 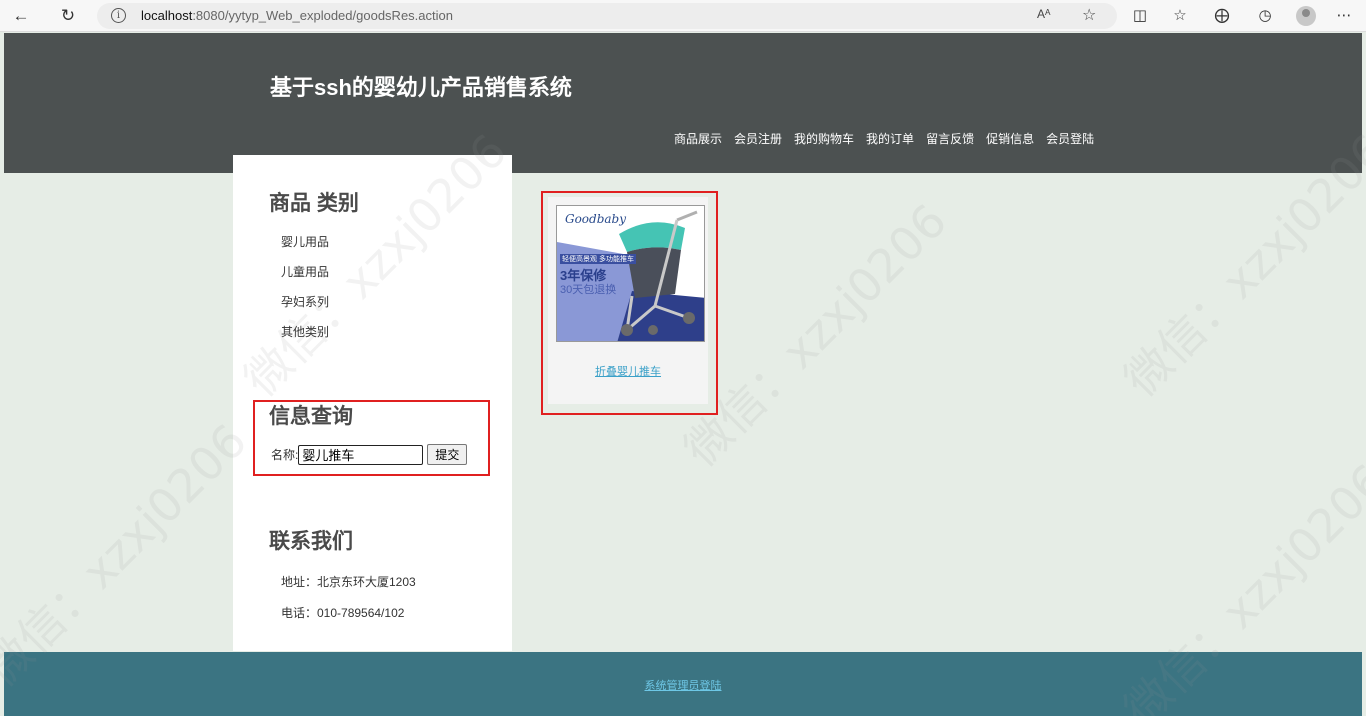 What do you see at coordinates (1265, 16) in the screenshot?
I see `history-icon: ◷` at bounding box center [1265, 16].